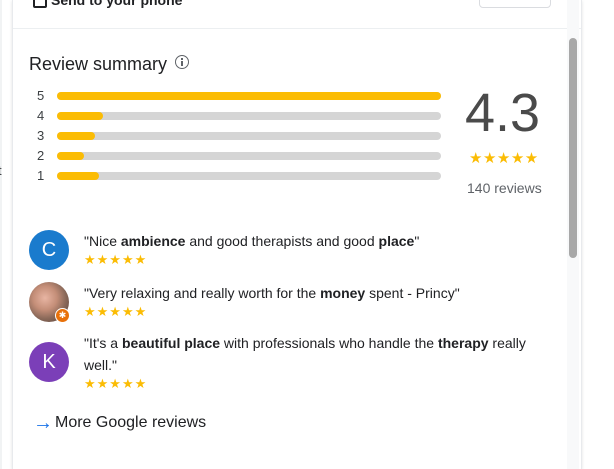  Describe the element at coordinates (297, 14) in the screenshot. I see `send-to-phone-row: Send to your phone` at that location.